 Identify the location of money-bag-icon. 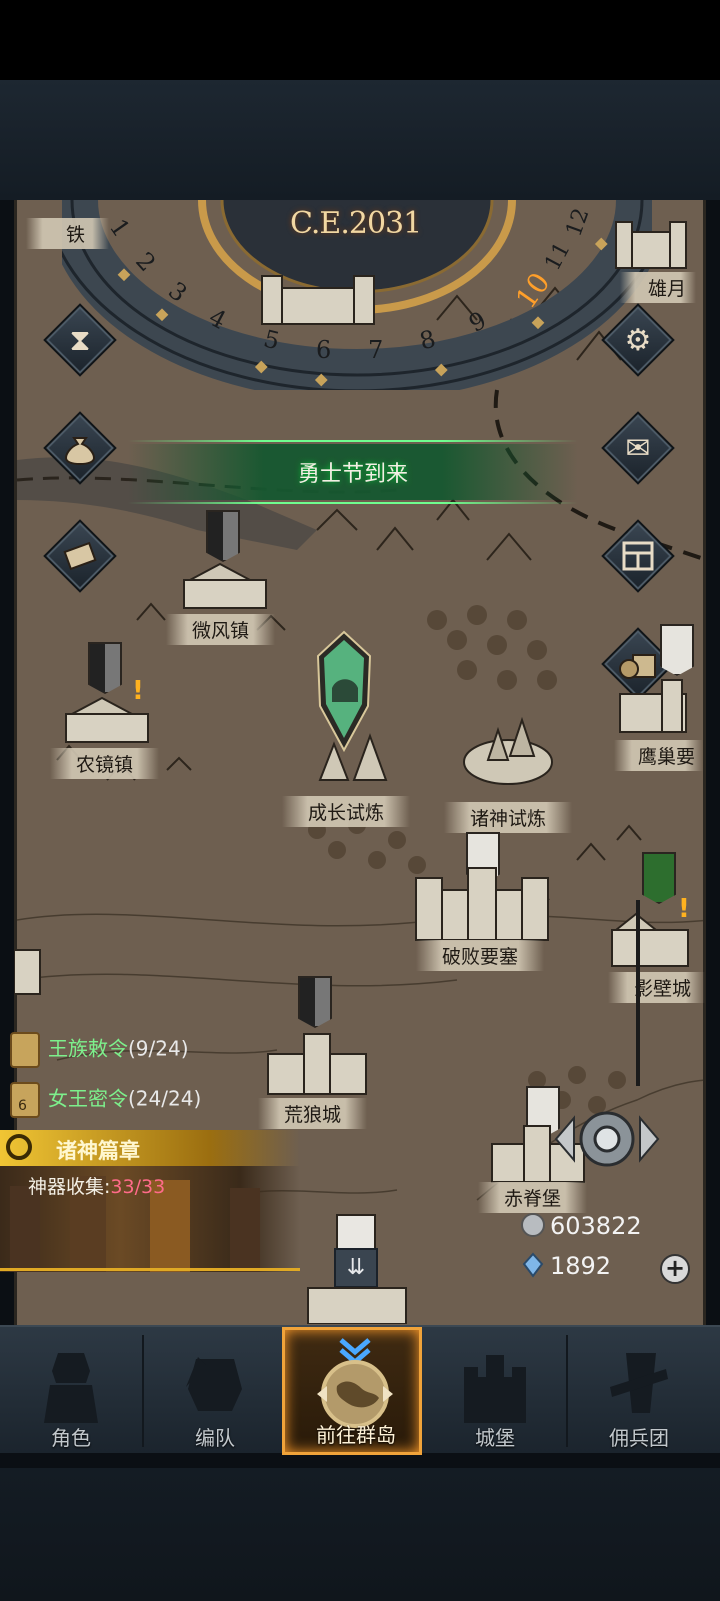
(80, 448).